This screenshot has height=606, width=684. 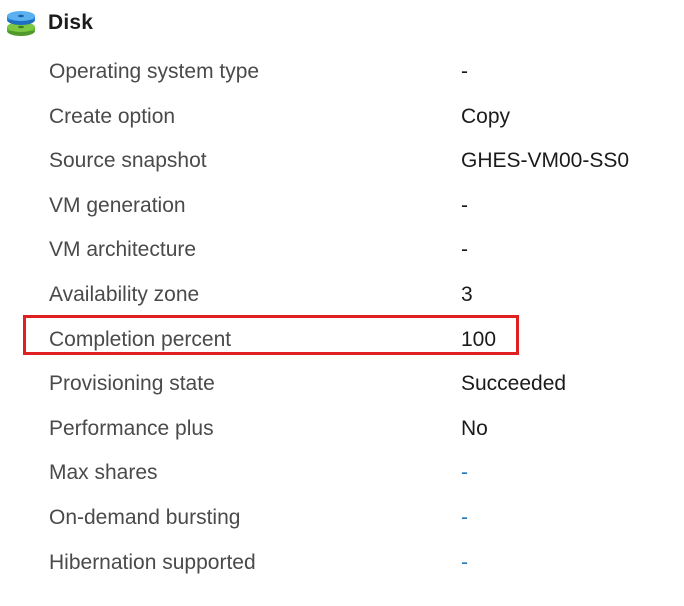 I want to click on property-label: Operating system type, so click(x=154, y=71).